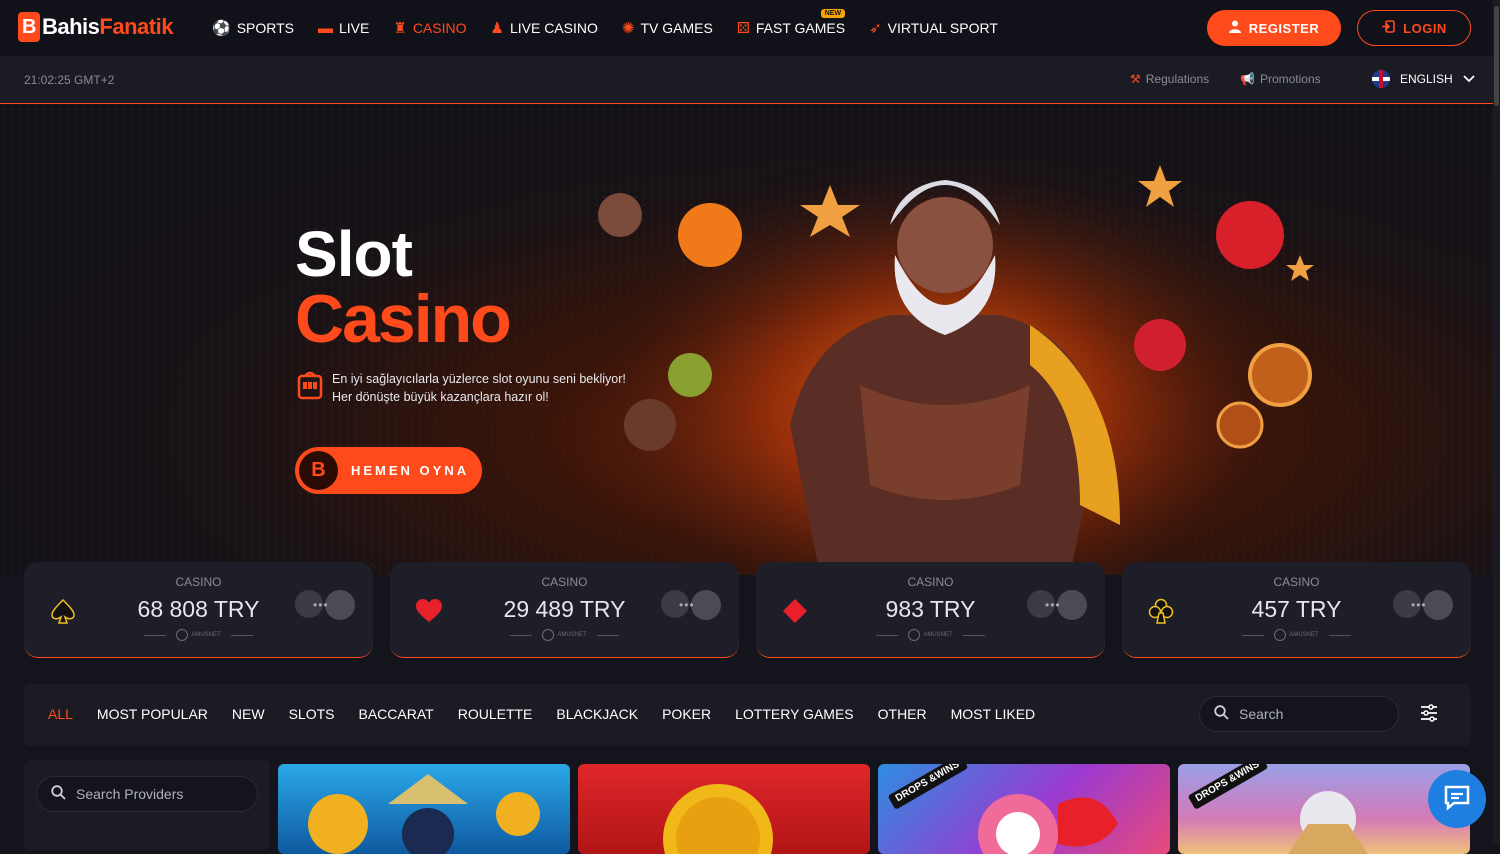  What do you see at coordinates (1309, 714) in the screenshot?
I see `search-input` at bounding box center [1309, 714].